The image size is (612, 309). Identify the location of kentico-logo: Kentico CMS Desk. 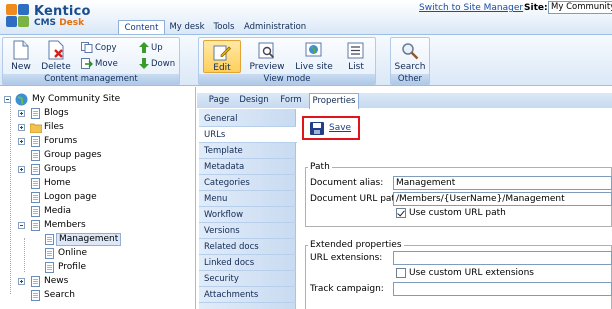
(60, 17).